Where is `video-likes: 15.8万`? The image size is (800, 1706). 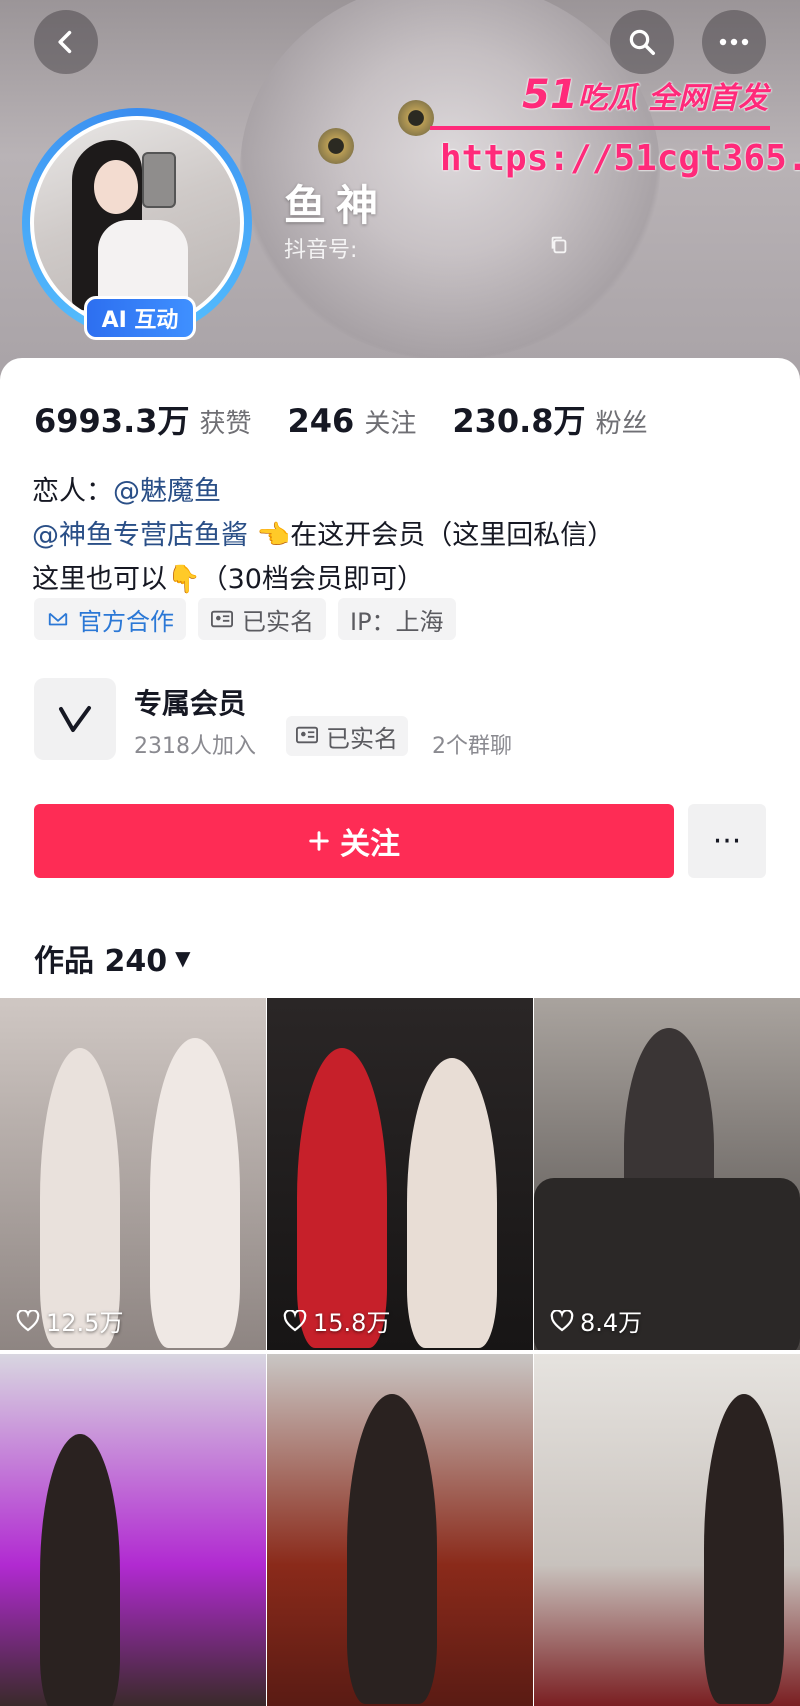 video-likes: 15.8万 is located at coordinates (336, 1320).